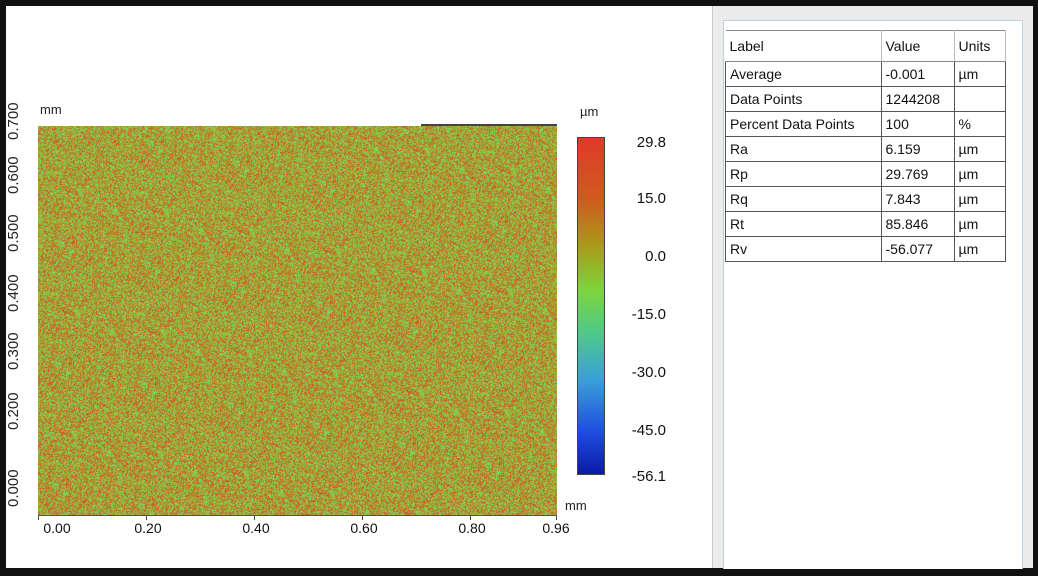  I want to click on cell-units, so click(979, 99).